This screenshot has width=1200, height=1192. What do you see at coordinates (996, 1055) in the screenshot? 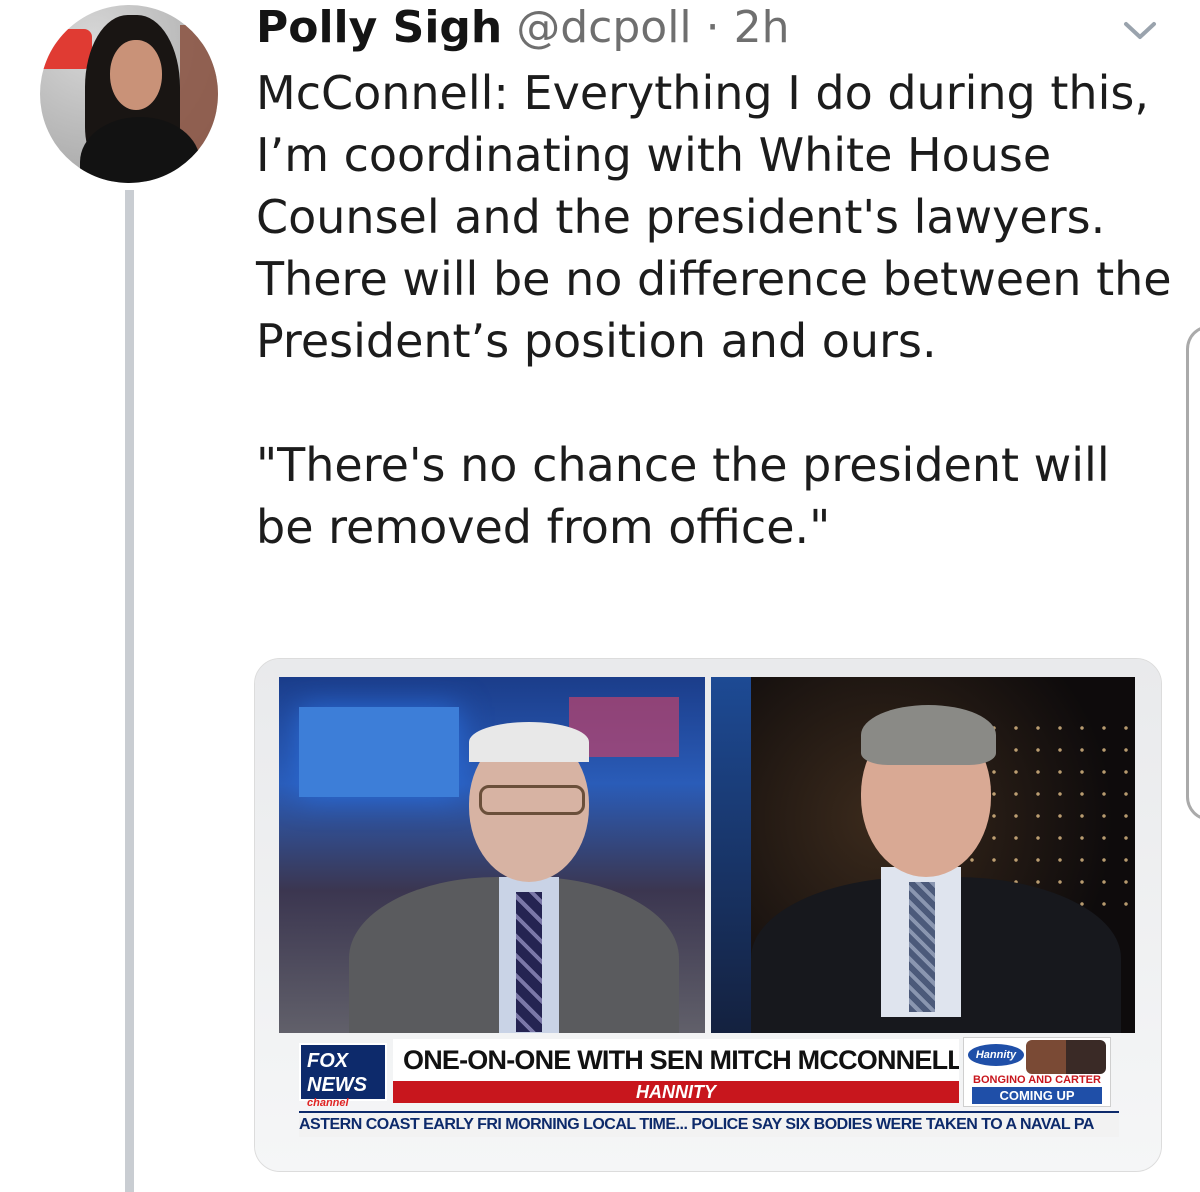
I see `promo-badge: Hannity` at bounding box center [996, 1055].